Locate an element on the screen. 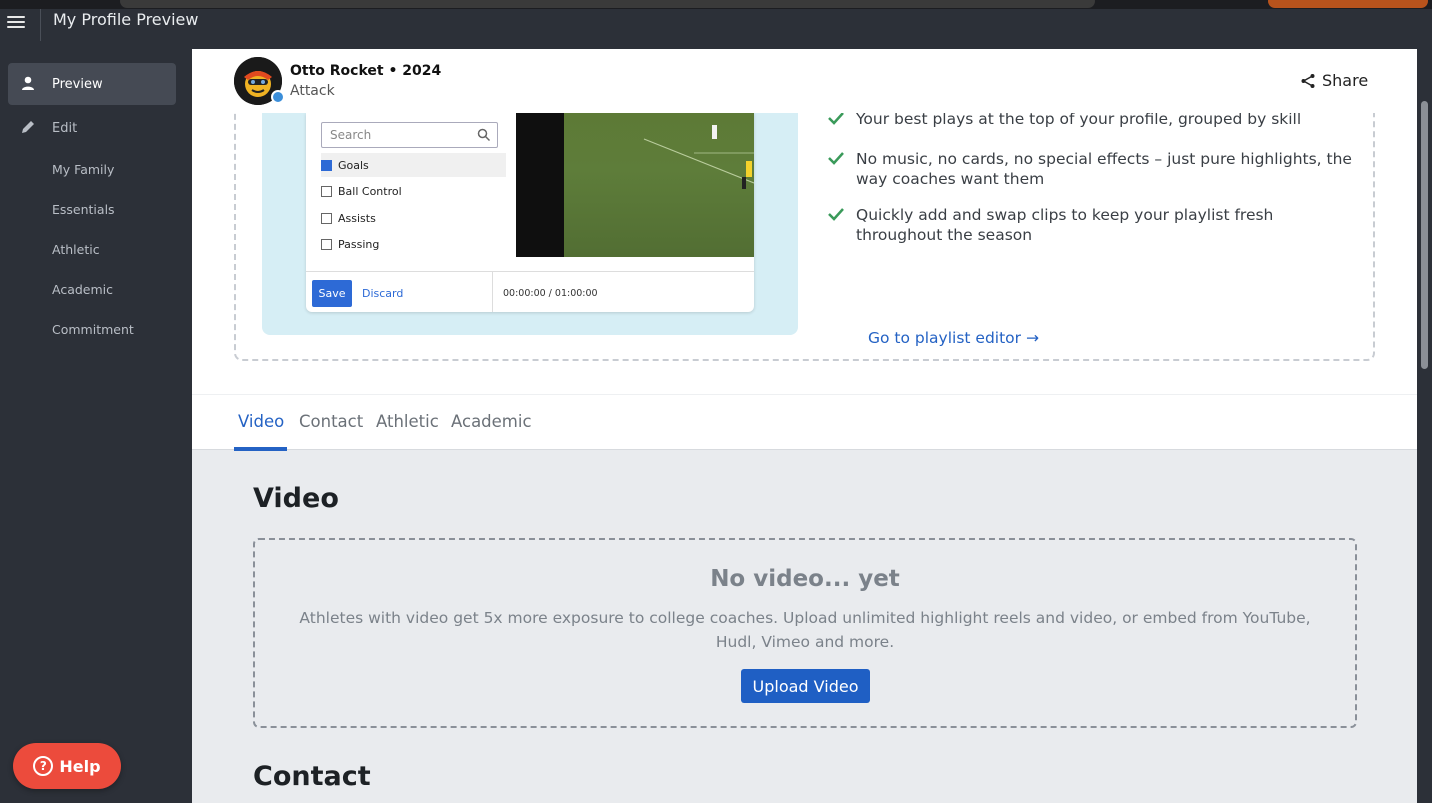  active-tab-indicator is located at coordinates (260, 449).